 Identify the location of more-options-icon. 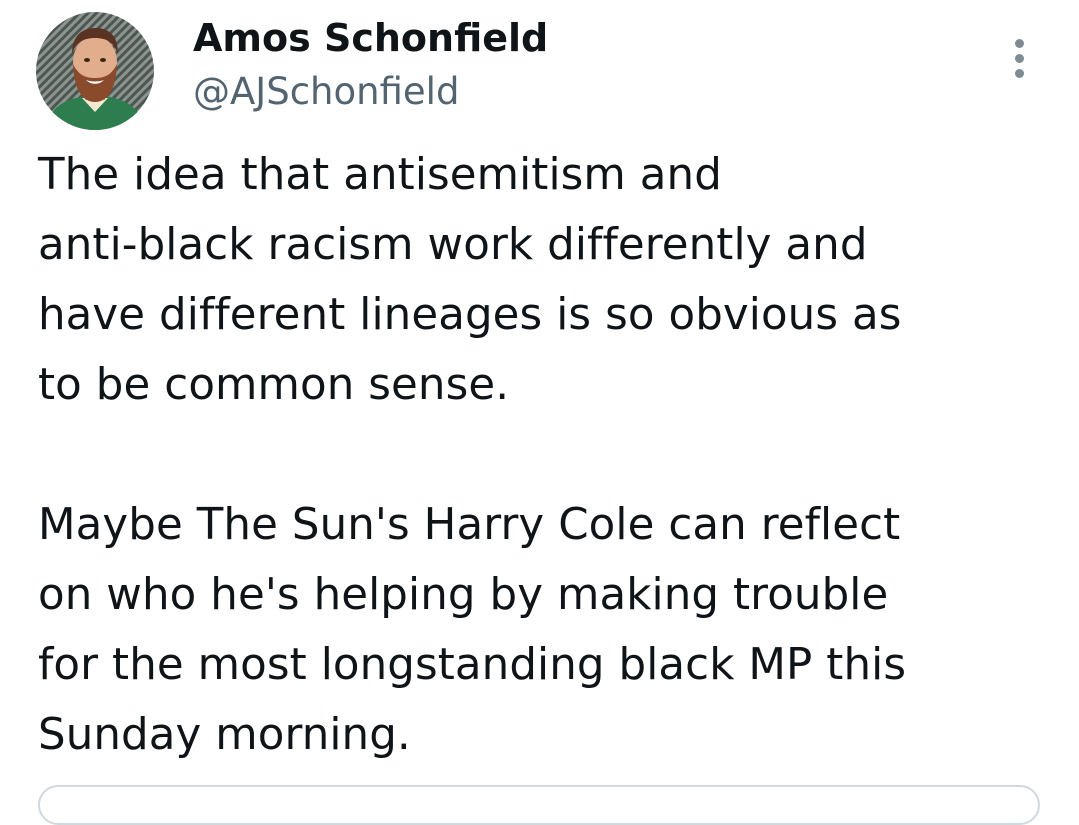
(1019, 58).